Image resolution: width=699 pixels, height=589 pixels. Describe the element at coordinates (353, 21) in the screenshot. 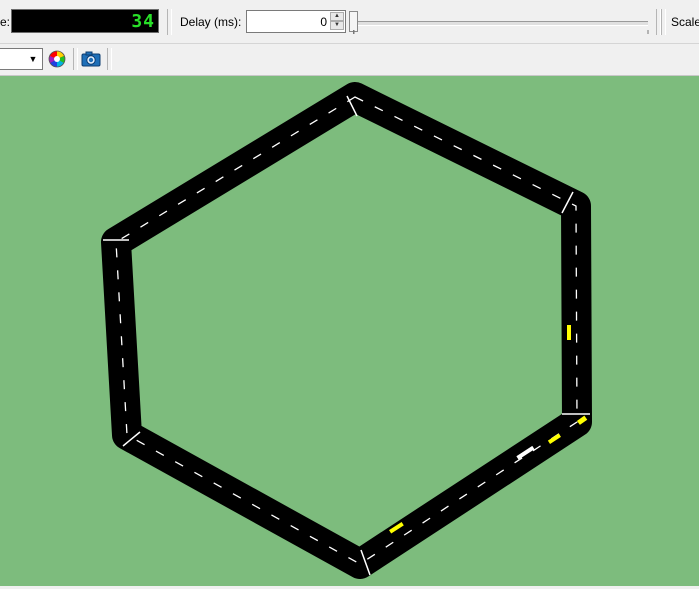

I see `delay-slider-thumb` at that location.